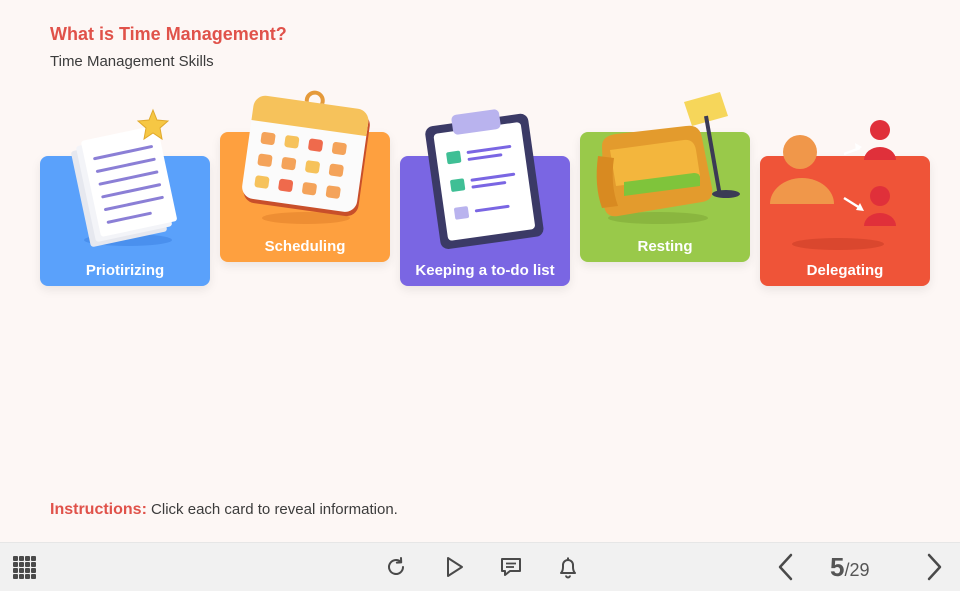 The height and width of the screenshot is (591, 960). Describe the element at coordinates (845, 270) in the screenshot. I see `card-label: Delegating` at that location.